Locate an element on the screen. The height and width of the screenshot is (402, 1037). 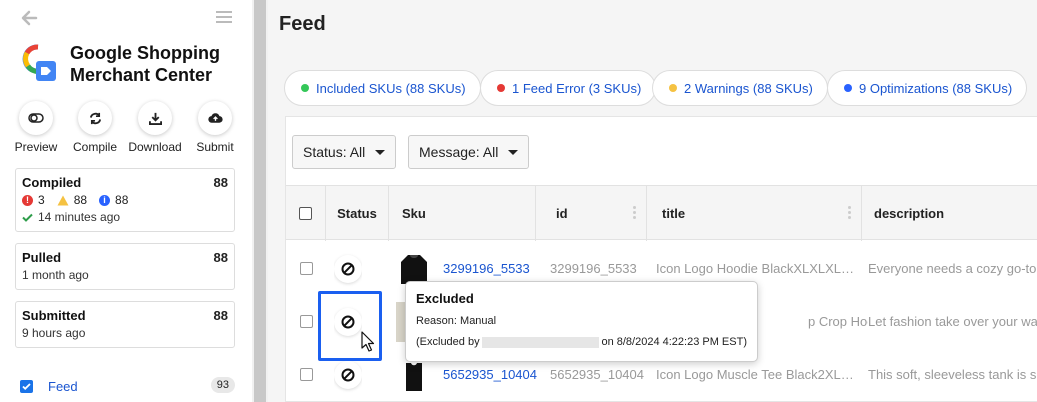
description-cell: Everyone needs a cozy go-to is located at coordinates (952, 268).